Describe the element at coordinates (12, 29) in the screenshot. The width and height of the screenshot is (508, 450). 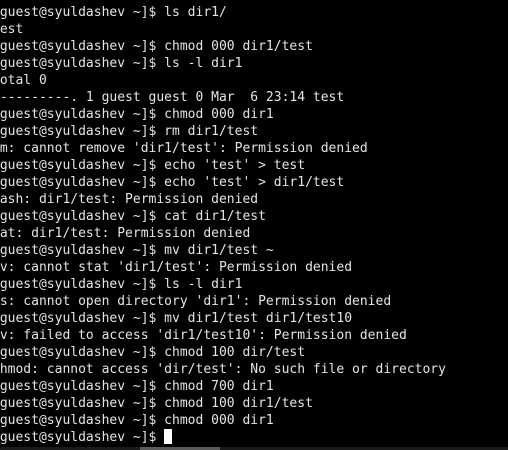
I see `terminal-line: test` at that location.